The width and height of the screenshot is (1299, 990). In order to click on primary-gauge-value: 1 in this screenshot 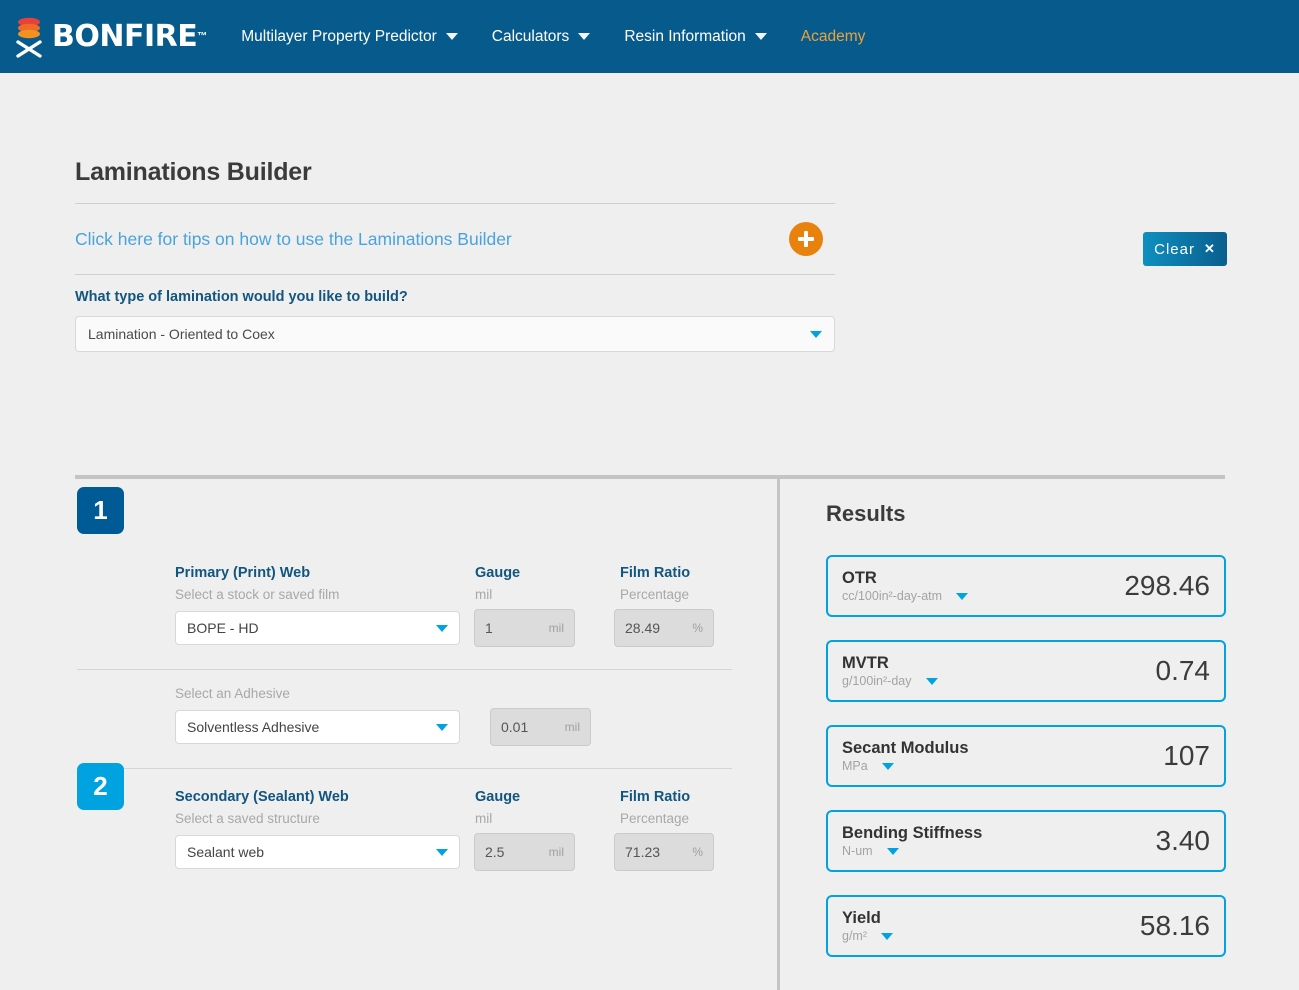, I will do `click(489, 628)`.